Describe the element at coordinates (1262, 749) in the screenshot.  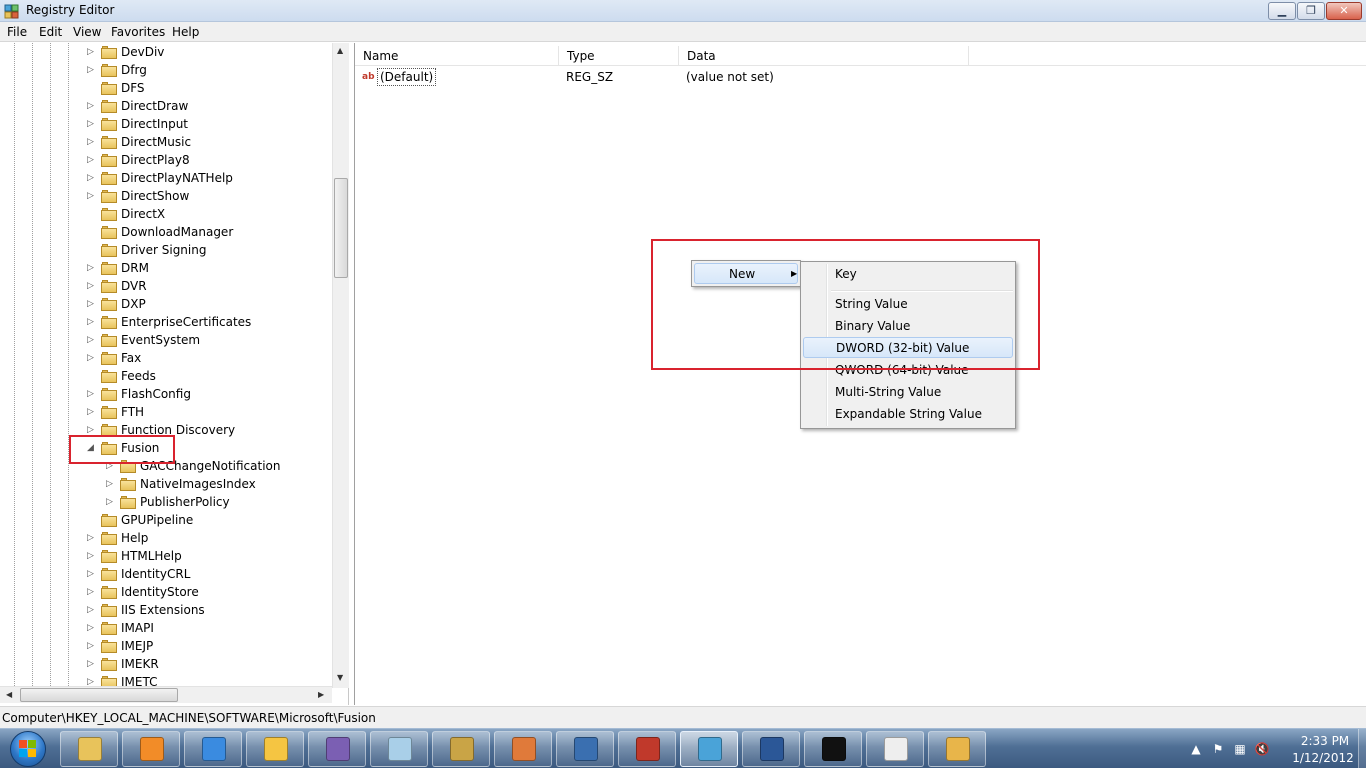
I see `volume-muted-icon: 🔇` at that location.